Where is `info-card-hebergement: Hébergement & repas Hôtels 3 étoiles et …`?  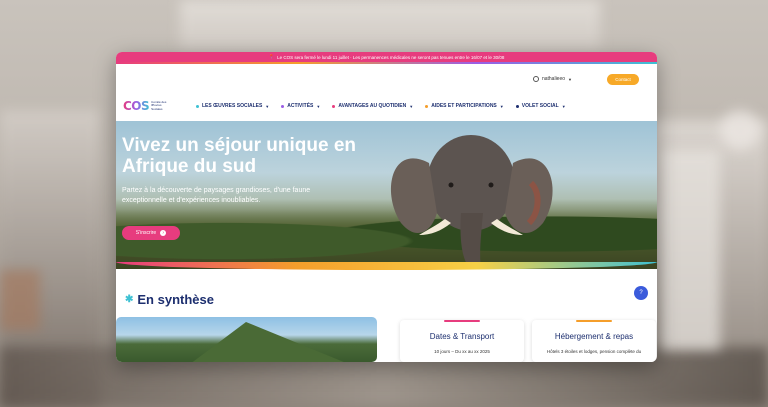 info-card-hebergement: Hébergement & repas Hôtels 3 étoiles et … is located at coordinates (594, 341).